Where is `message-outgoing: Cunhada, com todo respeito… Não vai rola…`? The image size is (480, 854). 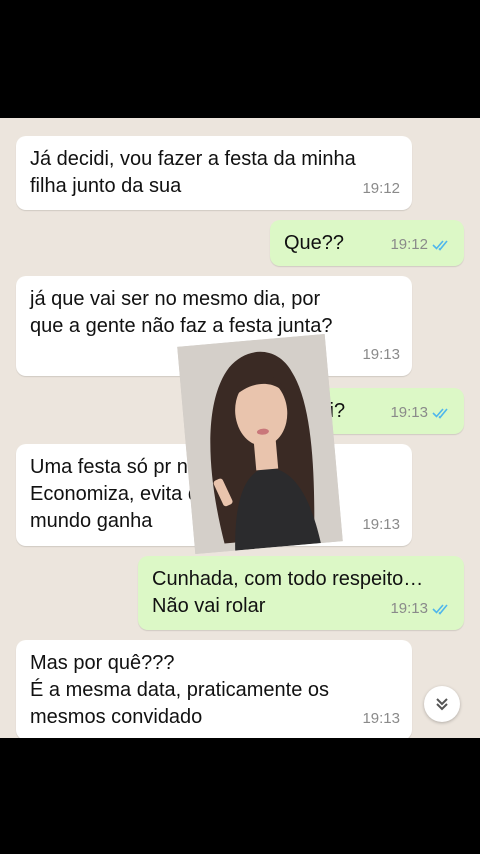 message-outgoing: Cunhada, com todo respeito… Não vai rola… is located at coordinates (301, 593).